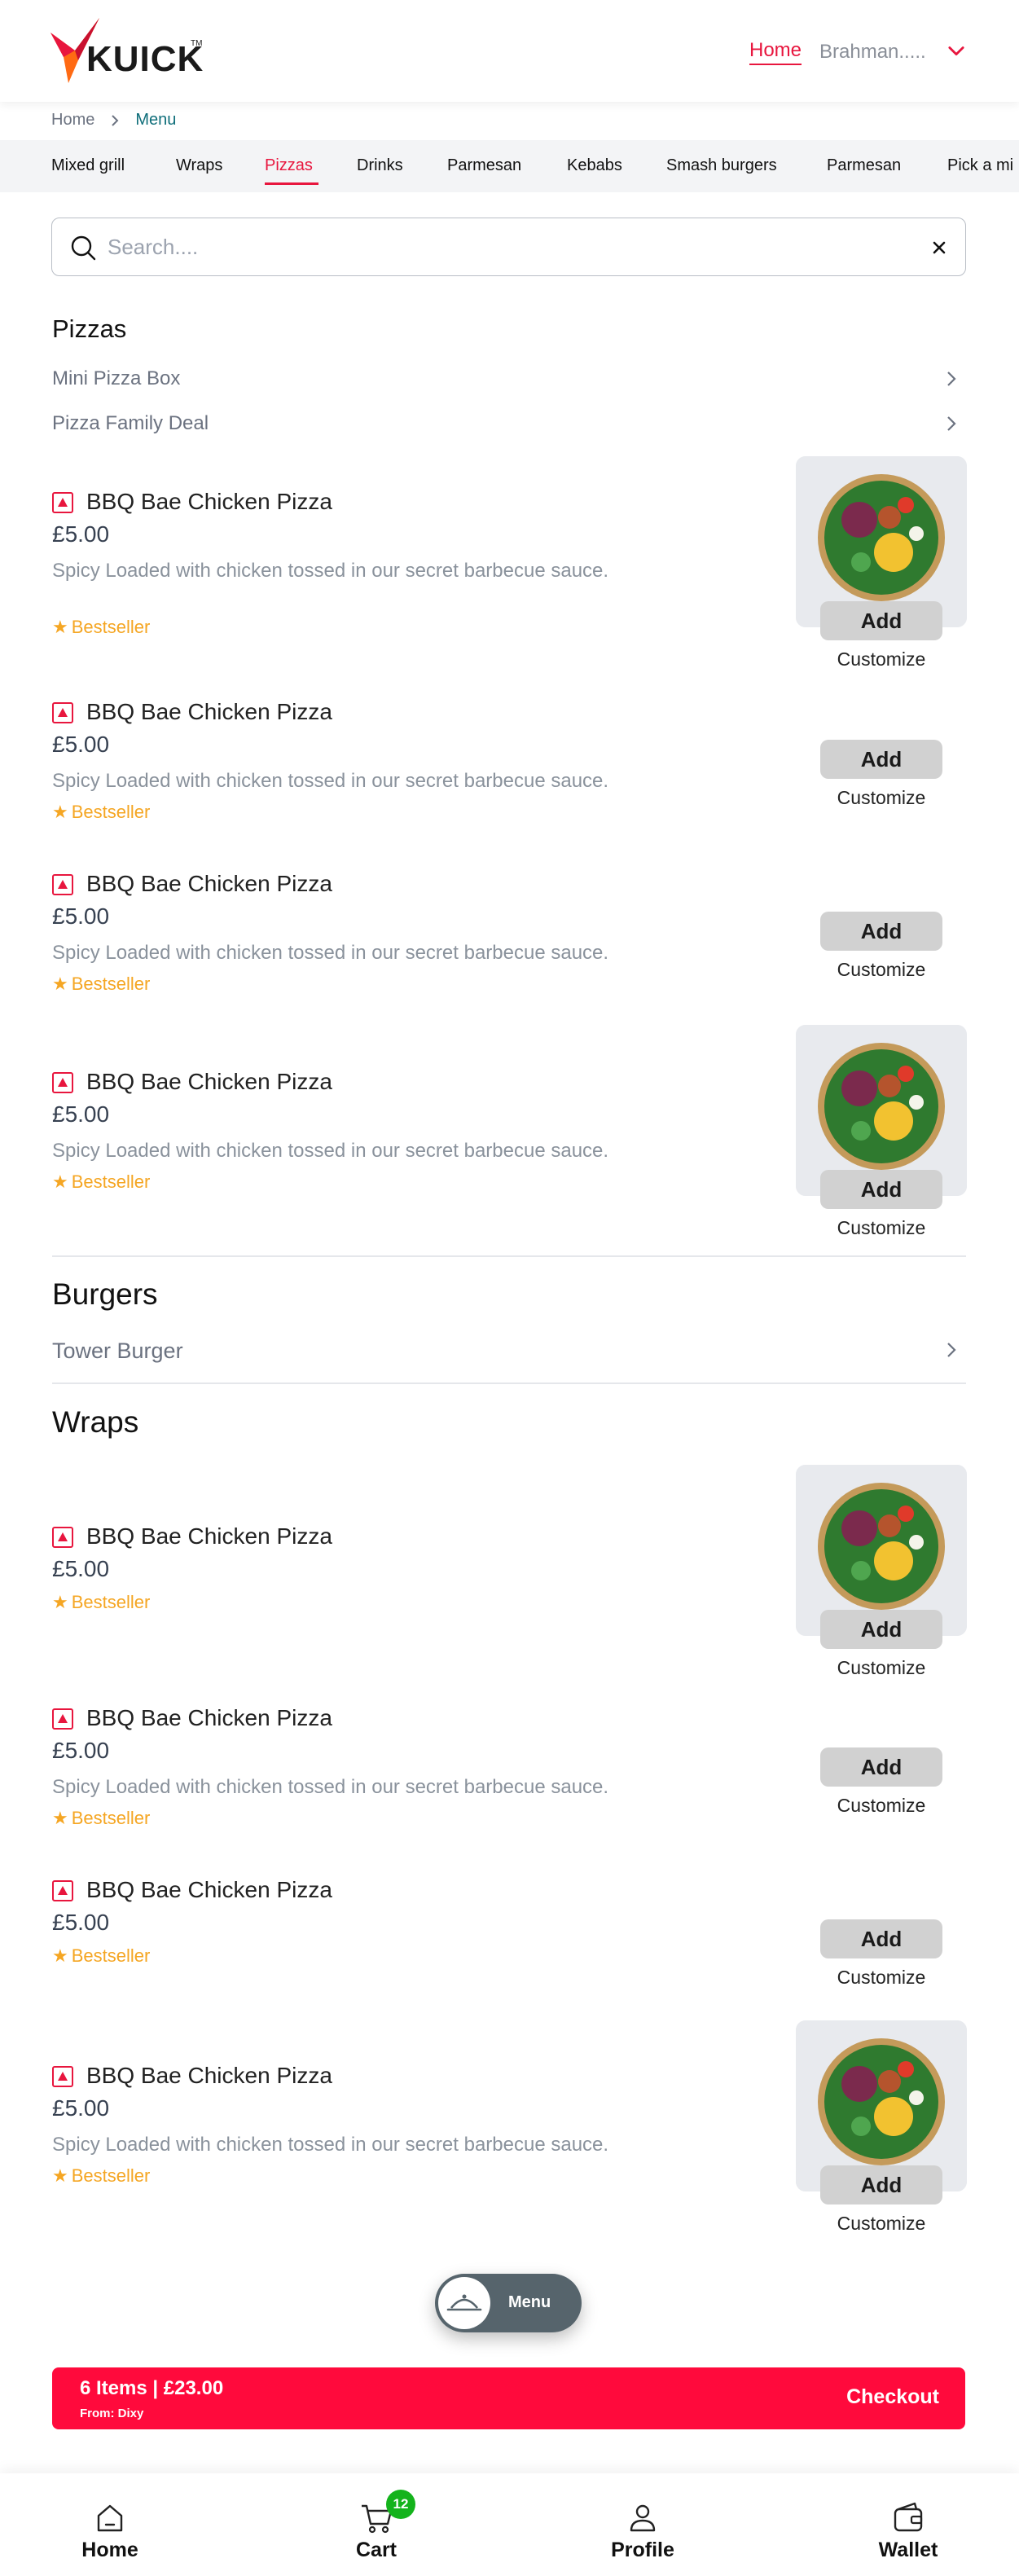 This screenshot has height=2576, width=1019. What do you see at coordinates (156, 120) in the screenshot?
I see `breadcrumb-current: Menu` at bounding box center [156, 120].